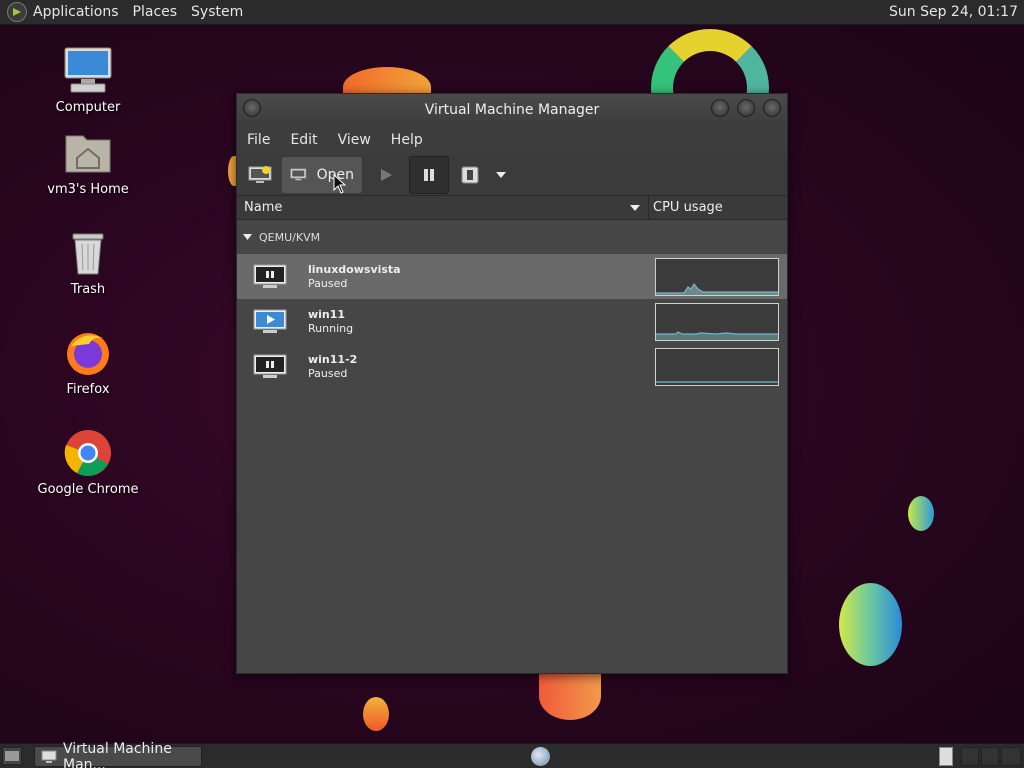 The width and height of the screenshot is (1024, 768). Describe the element at coordinates (290, 237) in the screenshot. I see `connection-label: QEMU/KVM` at that location.